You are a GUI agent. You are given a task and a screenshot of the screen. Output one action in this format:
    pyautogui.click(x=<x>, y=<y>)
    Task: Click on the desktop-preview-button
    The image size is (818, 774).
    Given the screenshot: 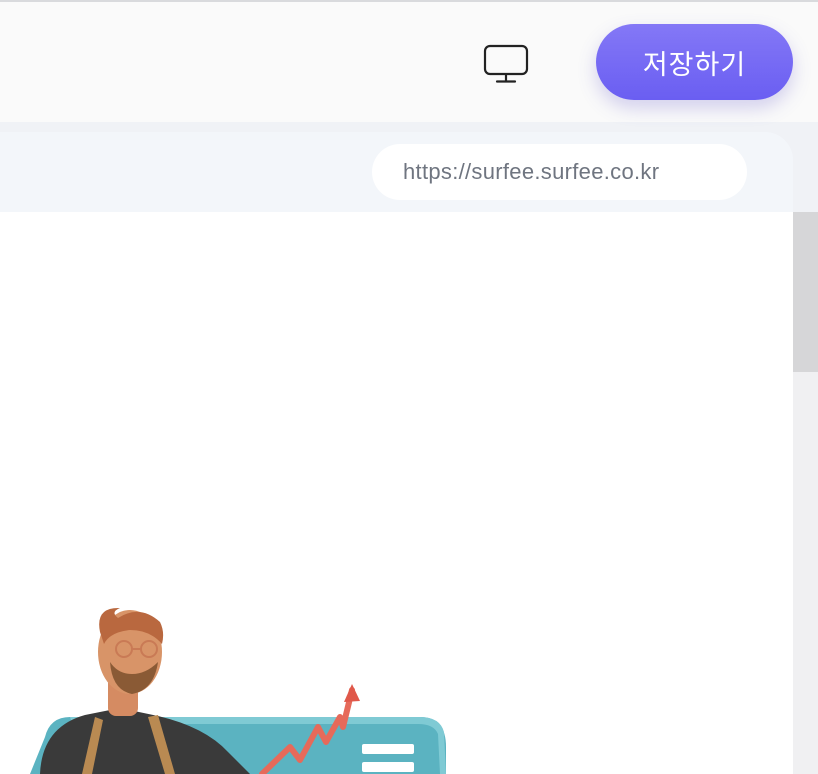 What is the action you would take?
    pyautogui.click(x=506, y=64)
    